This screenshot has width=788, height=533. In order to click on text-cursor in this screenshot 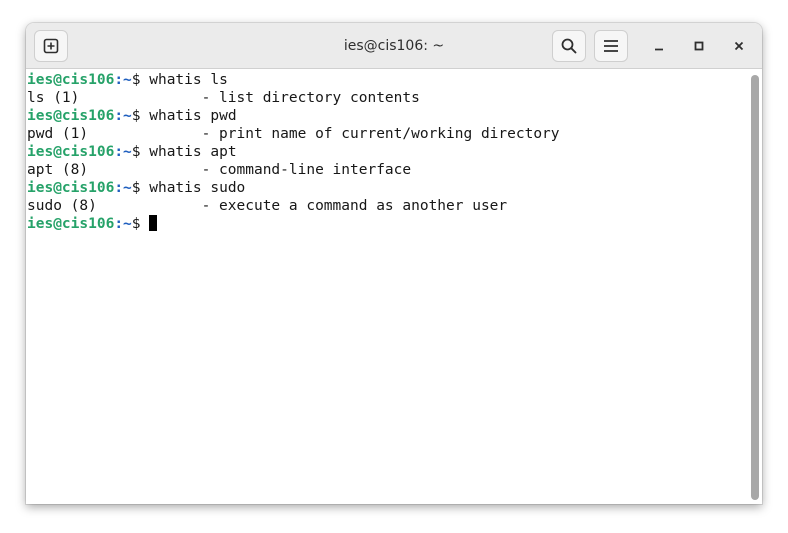, I will do `click(153, 223)`.